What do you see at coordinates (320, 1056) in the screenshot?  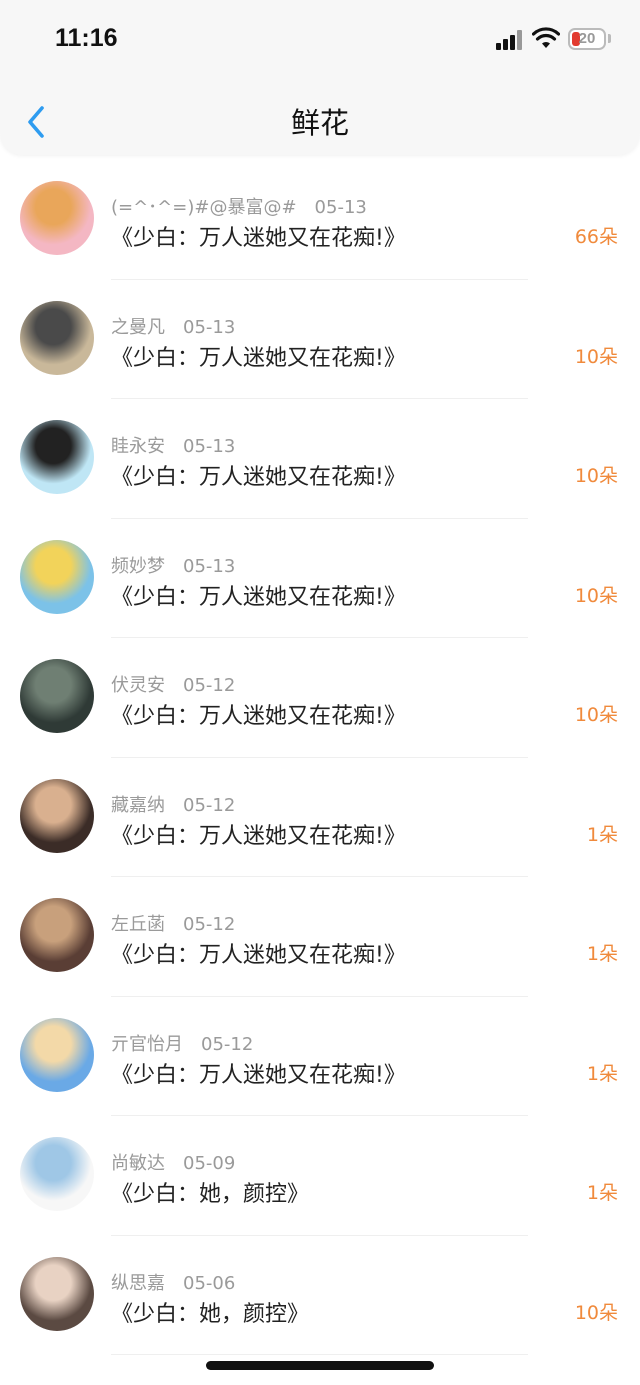 I see `list-item: 亓官怡月 05-12 《少白：万人迷她又在花痴!》 1朵` at bounding box center [320, 1056].